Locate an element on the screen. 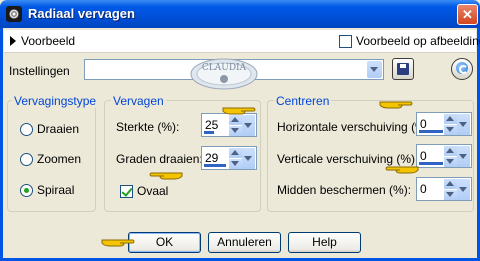  v-offset-arrows is located at coordinates (457, 156).